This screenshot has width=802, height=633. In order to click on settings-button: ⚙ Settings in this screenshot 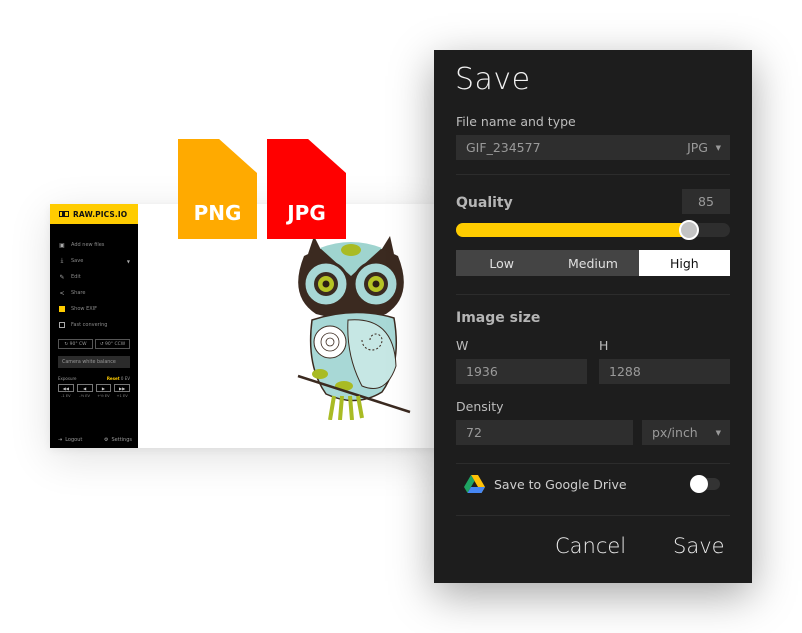, I will do `click(118, 440)`.